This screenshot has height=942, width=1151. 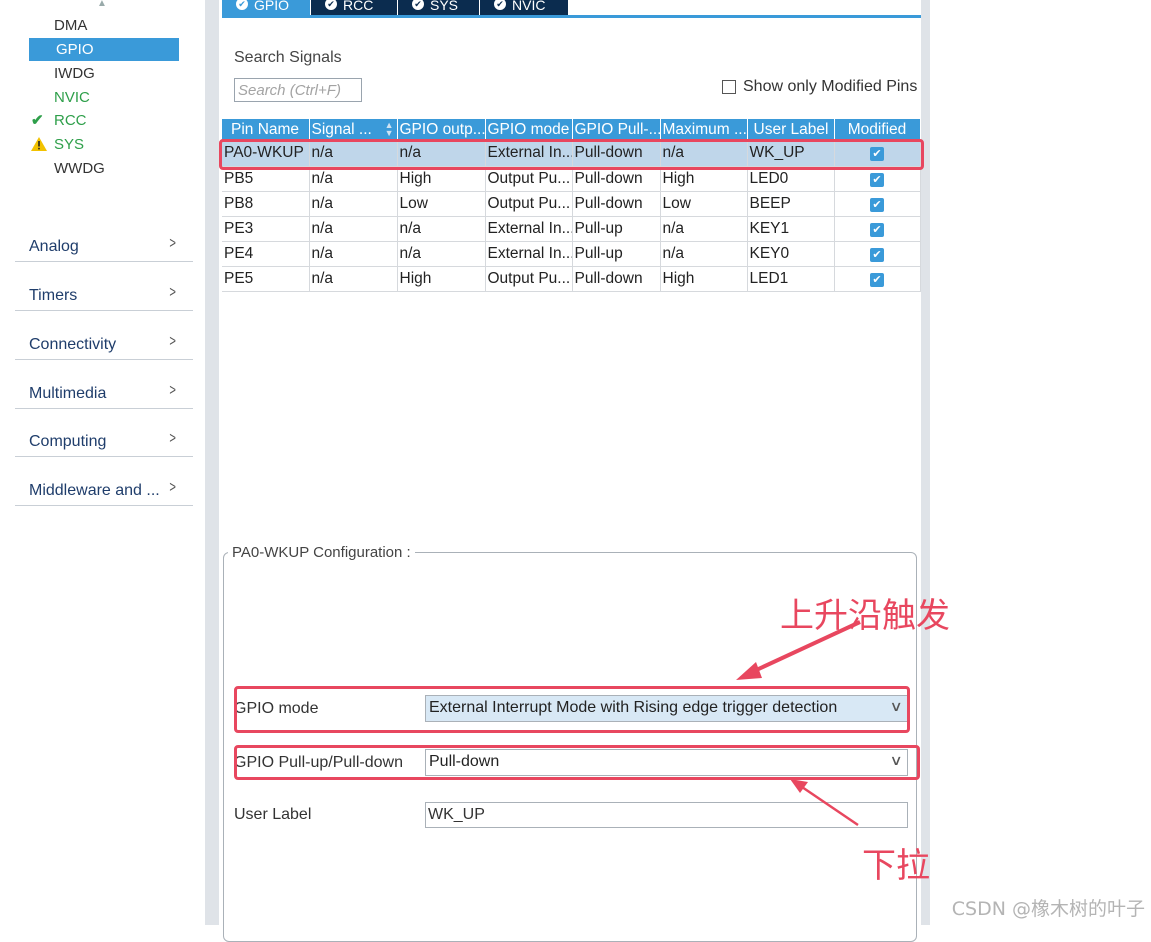 I want to click on arrow-pull-down, so click(x=824, y=803).